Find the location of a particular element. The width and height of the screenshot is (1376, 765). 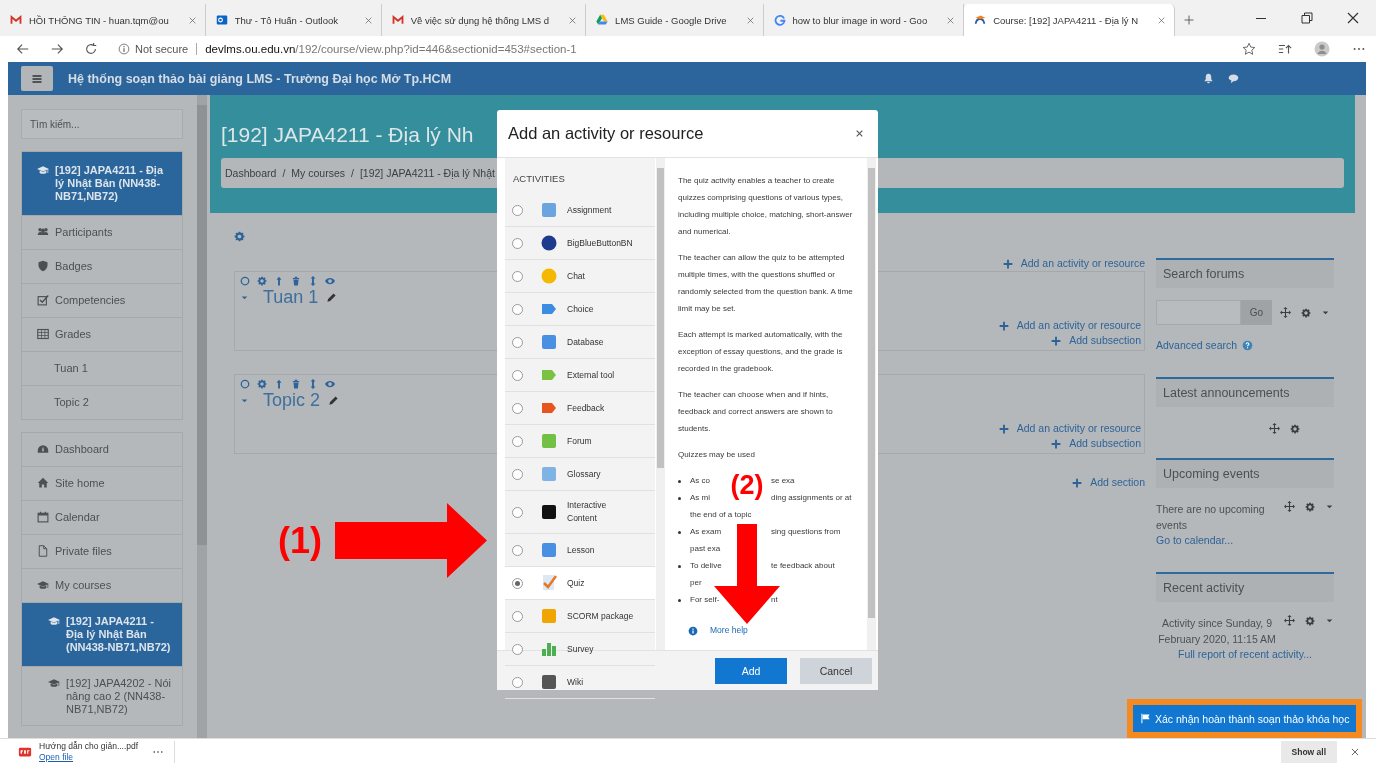

forward-arrow-icon is located at coordinates (57, 49).